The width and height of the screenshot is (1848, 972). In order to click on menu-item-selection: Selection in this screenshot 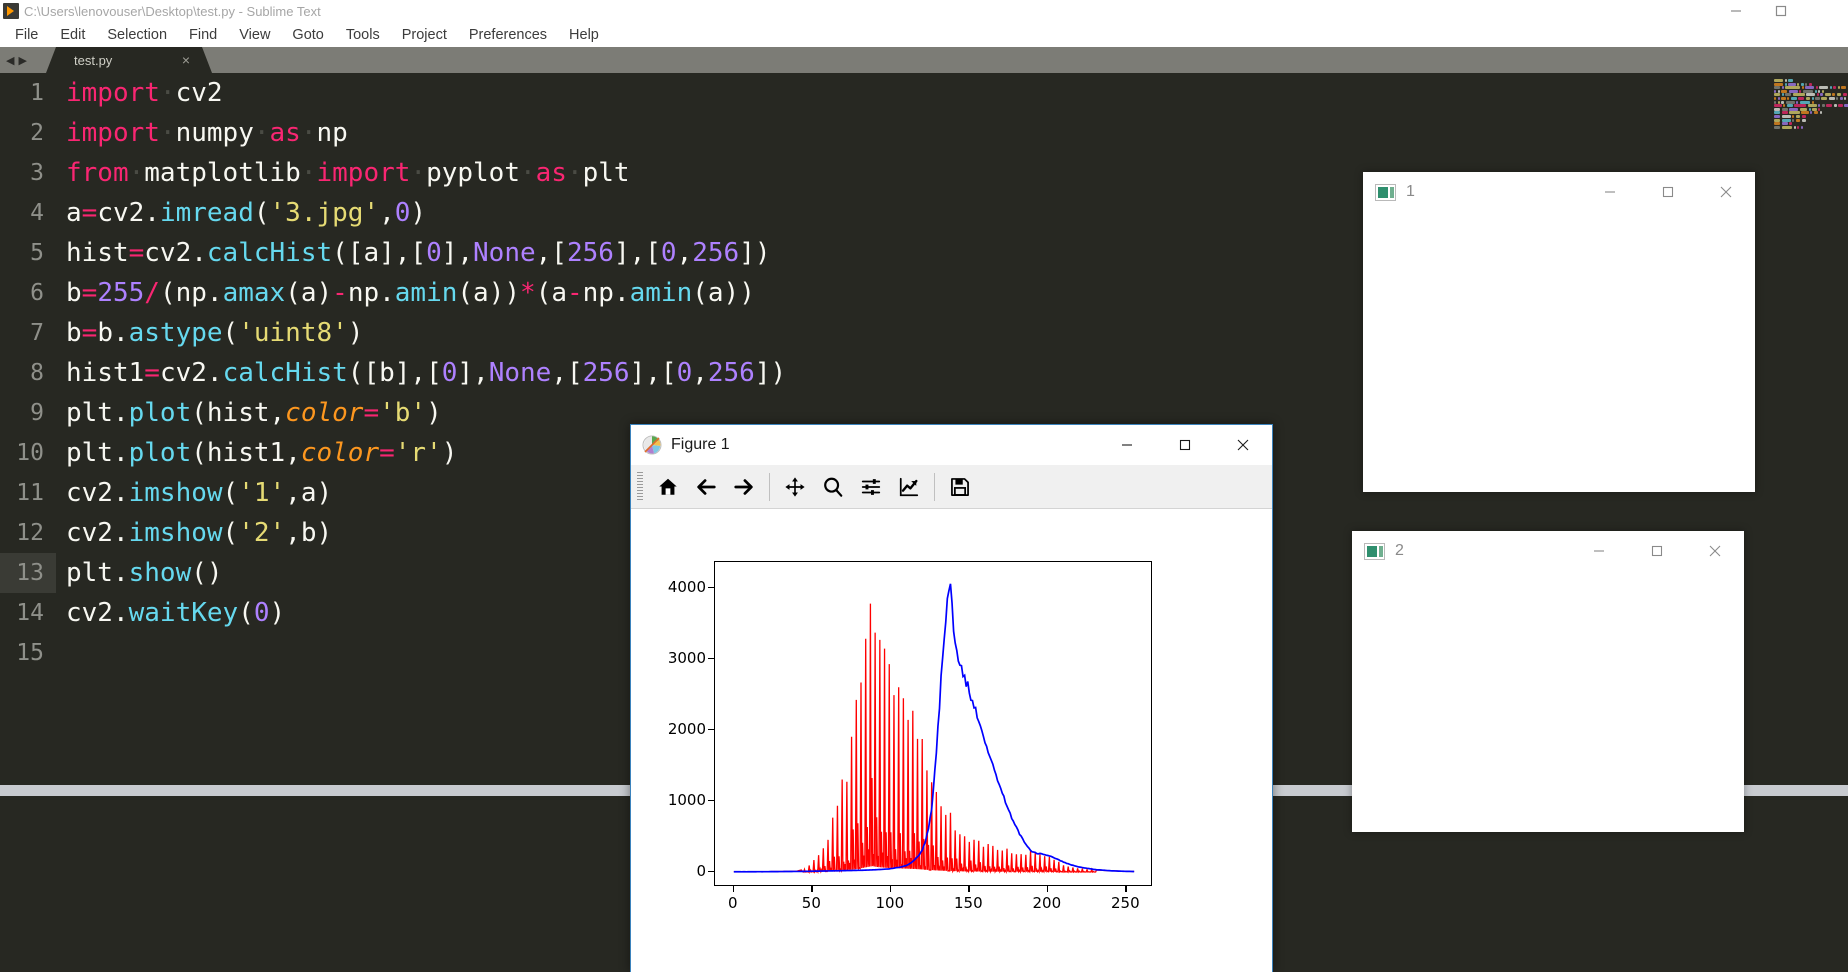, I will do `click(137, 35)`.